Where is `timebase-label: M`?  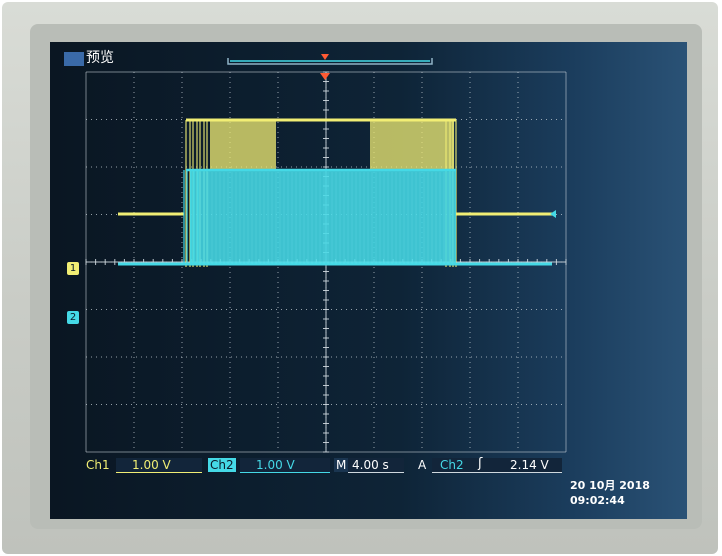
timebase-label: M is located at coordinates (341, 465).